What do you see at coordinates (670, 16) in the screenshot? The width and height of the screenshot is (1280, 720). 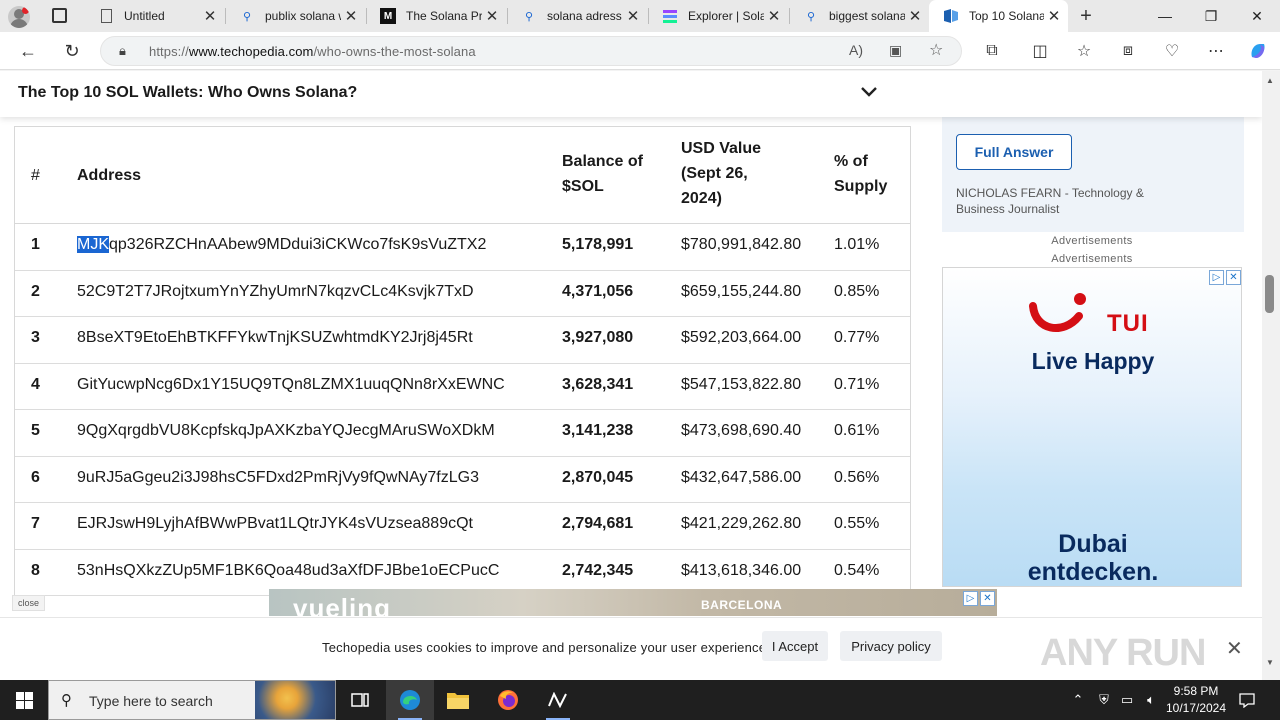 I see `solana-explorer-icon` at bounding box center [670, 16].